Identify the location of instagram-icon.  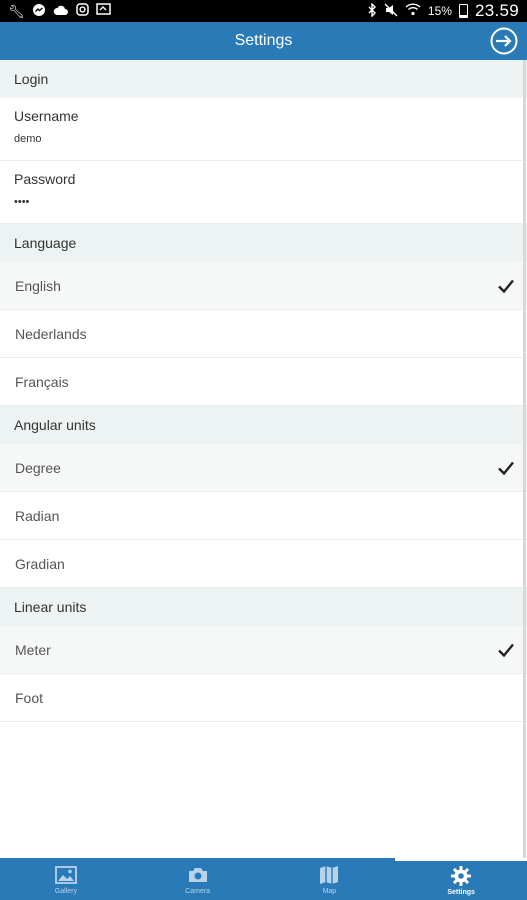
(82, 11).